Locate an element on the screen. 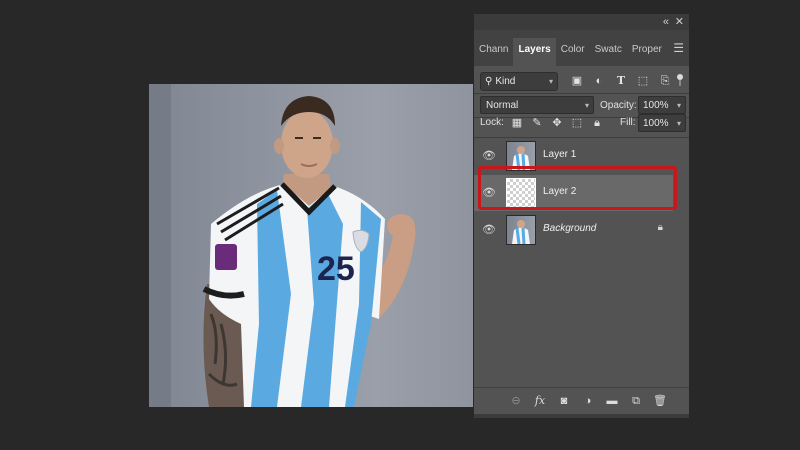 Image resolution: width=800 pixels, height=450 pixels. layer-name: Layer 1 is located at coordinates (560, 154).